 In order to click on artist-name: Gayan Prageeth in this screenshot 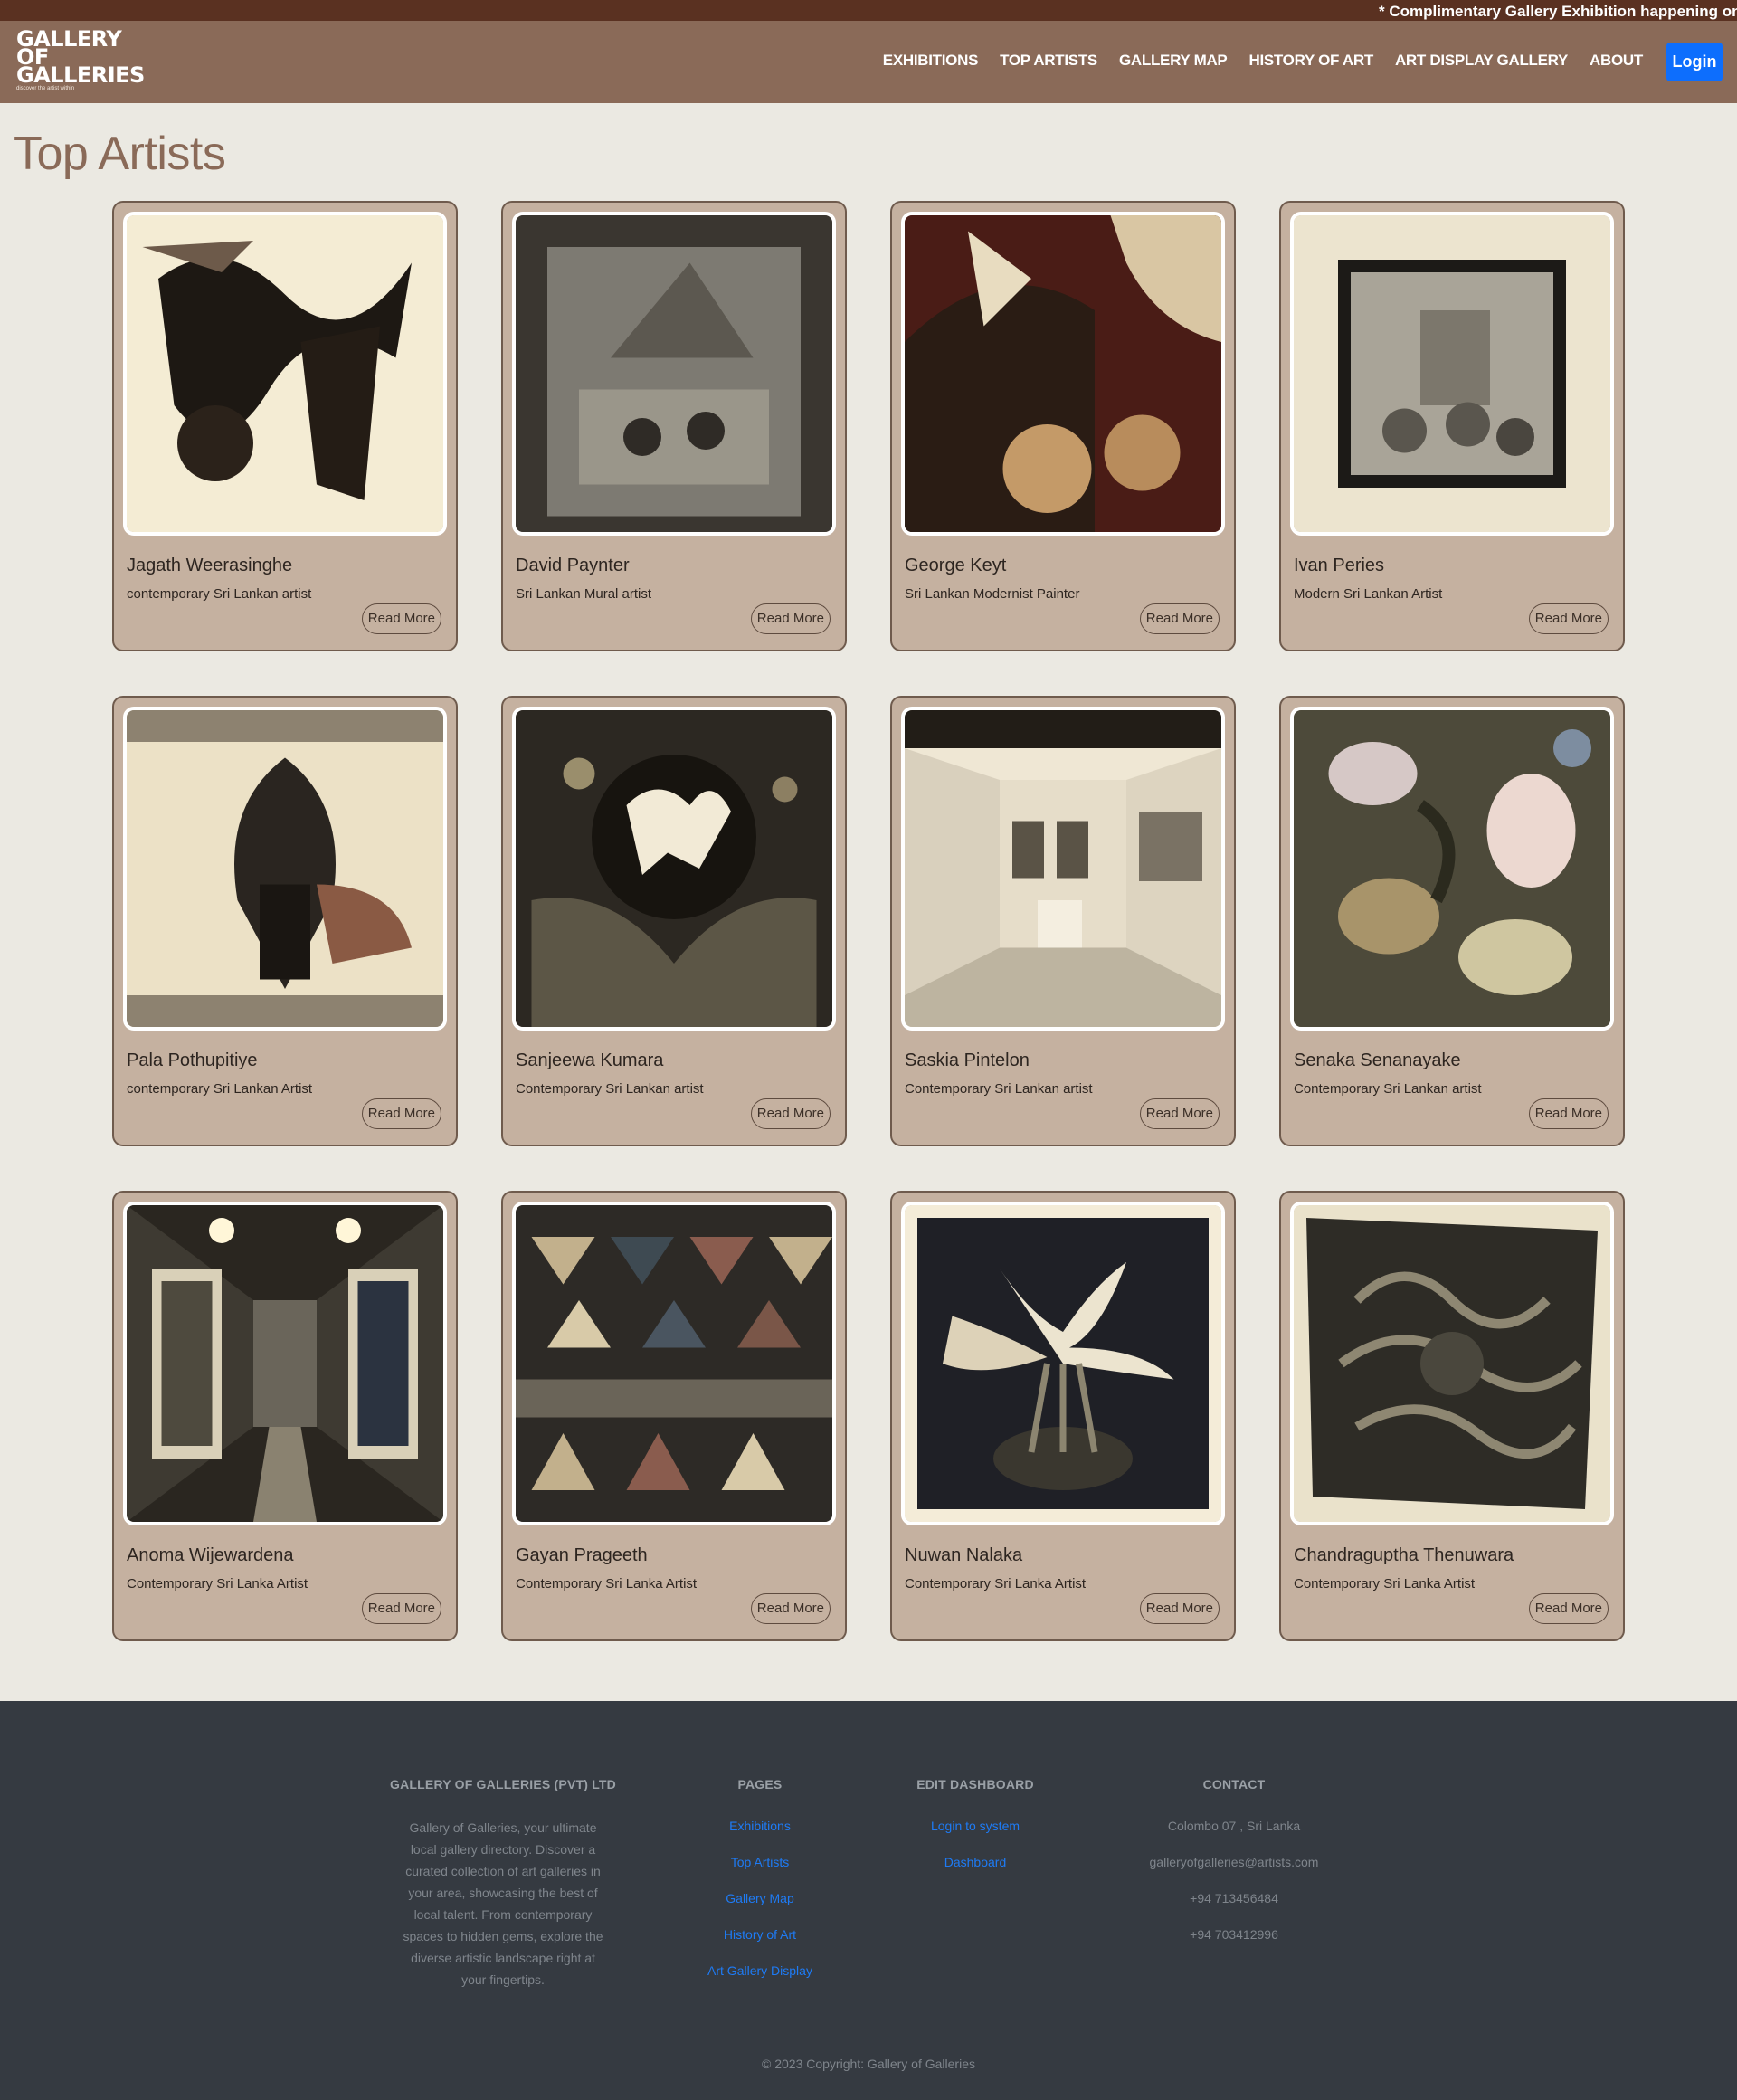, I will do `click(582, 1555)`.